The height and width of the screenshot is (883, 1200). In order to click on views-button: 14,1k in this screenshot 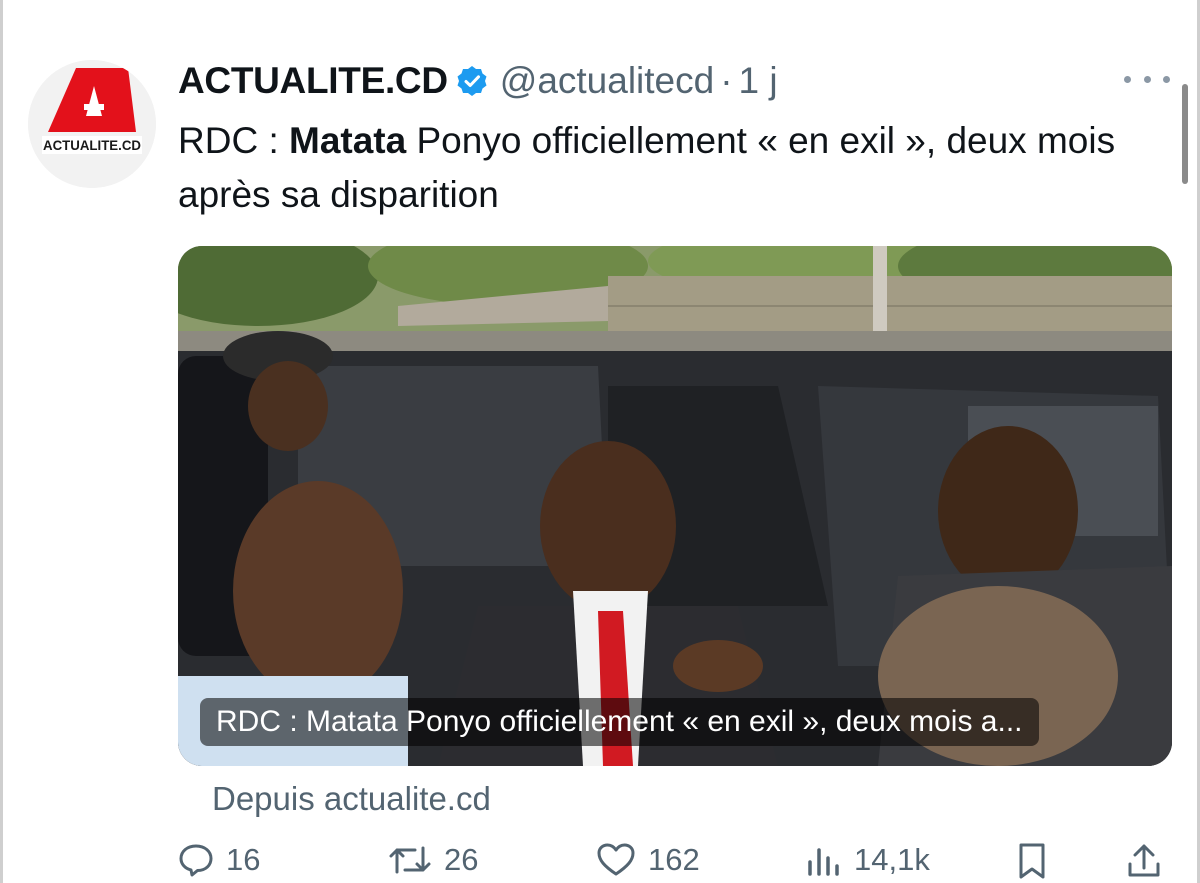, I will do `click(868, 860)`.